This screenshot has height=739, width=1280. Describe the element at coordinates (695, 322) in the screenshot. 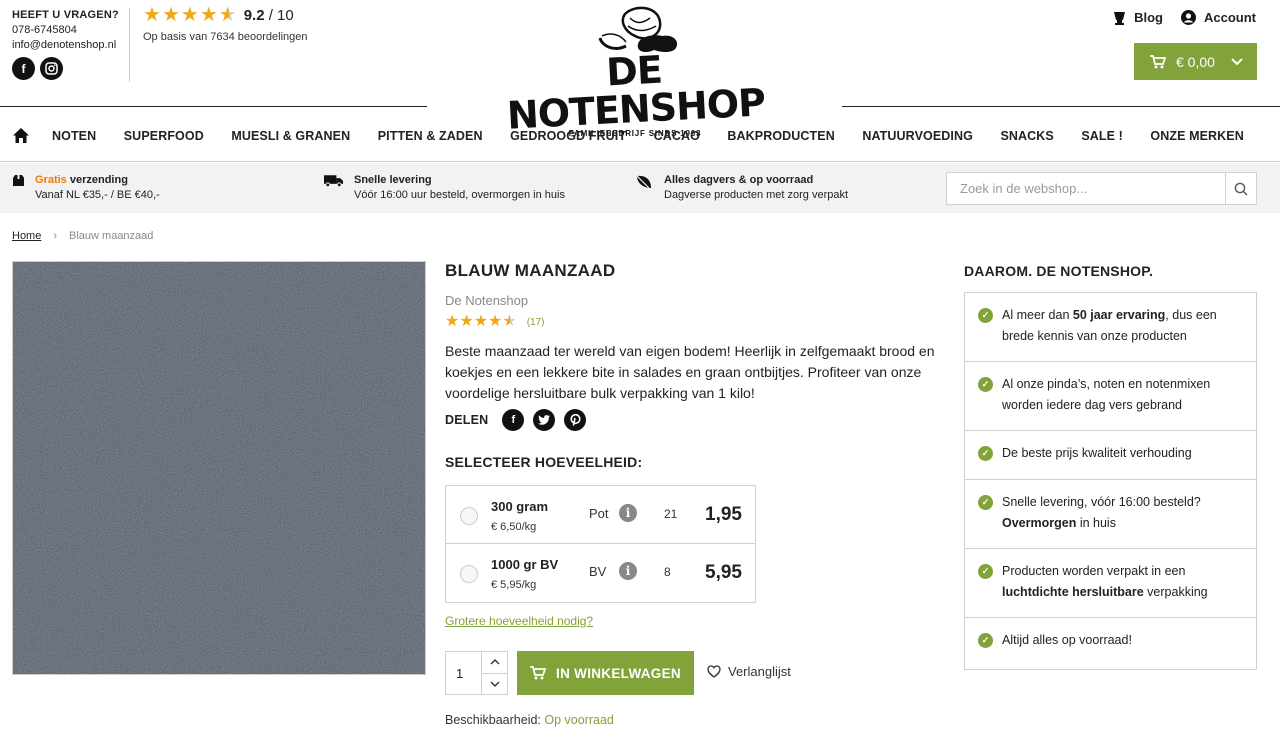

I see `product-rating: ★ ★ ★ ★ ★ (17)` at that location.